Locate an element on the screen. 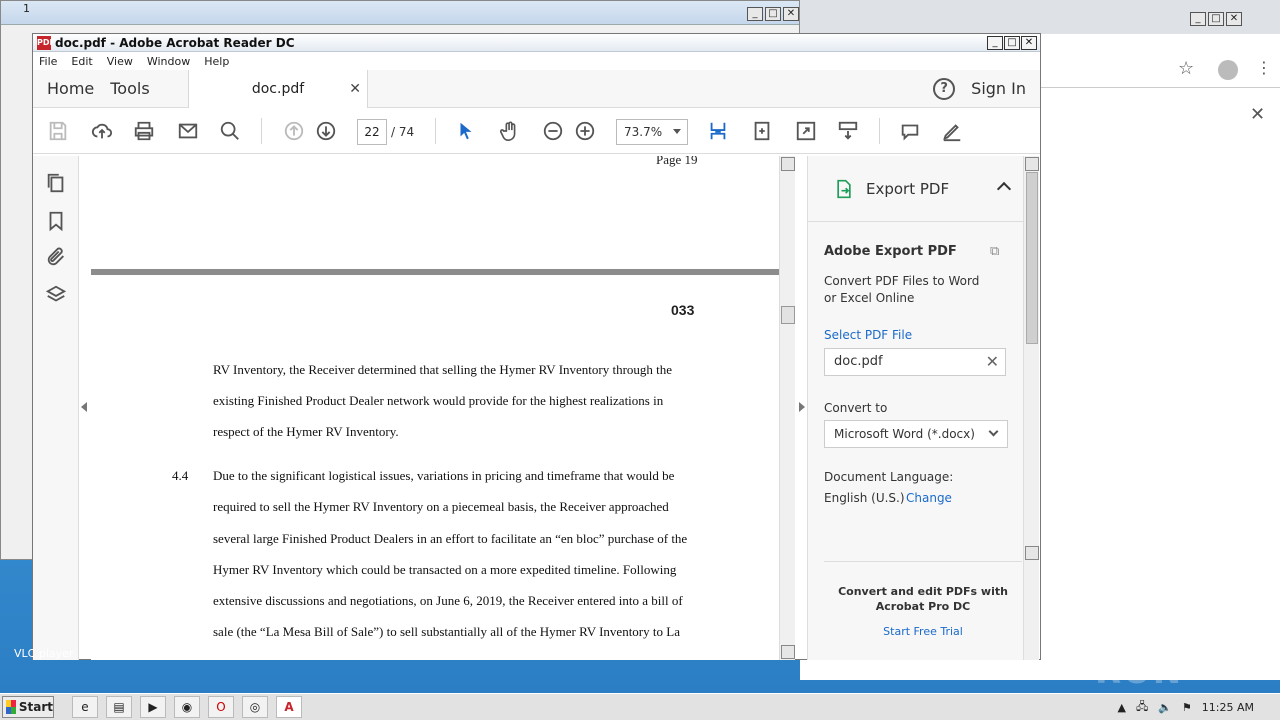 The height and width of the screenshot is (720, 1280). pane-divider is located at coordinates (923, 561).